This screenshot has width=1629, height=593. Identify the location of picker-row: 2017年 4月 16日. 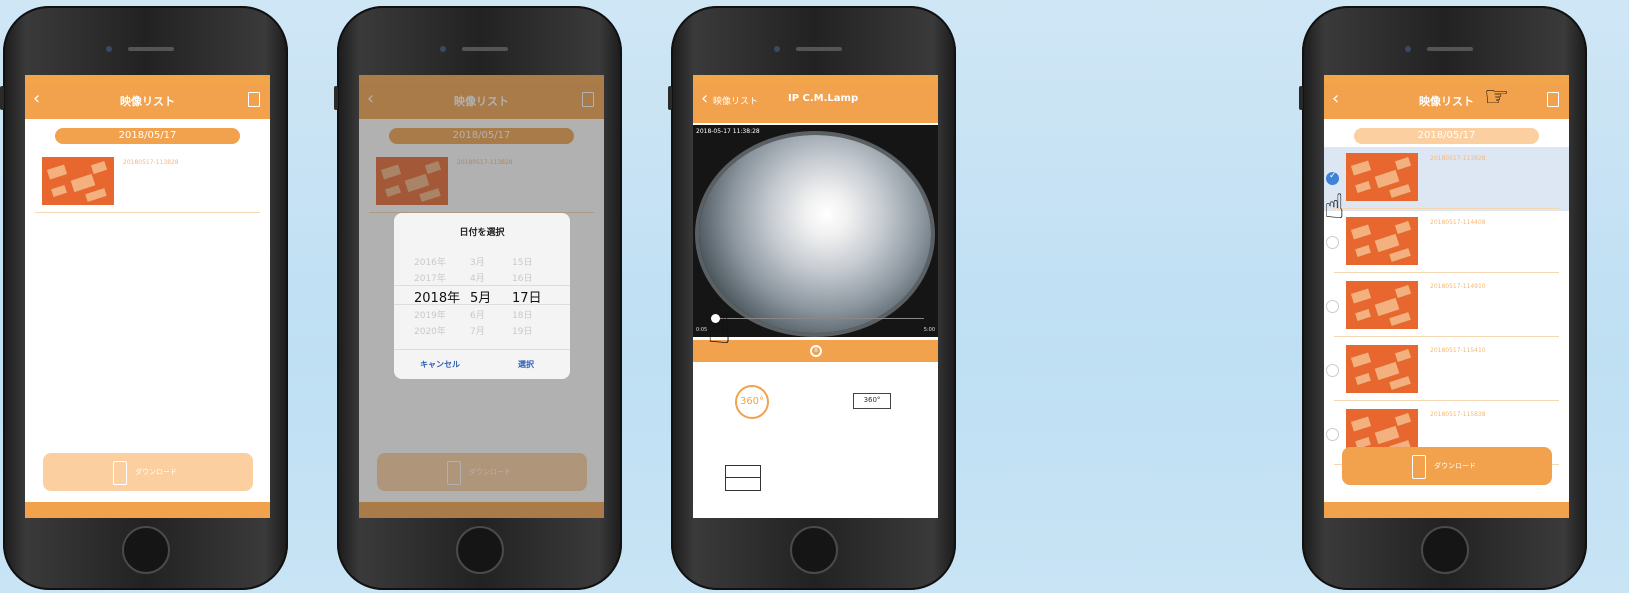
(482, 277).